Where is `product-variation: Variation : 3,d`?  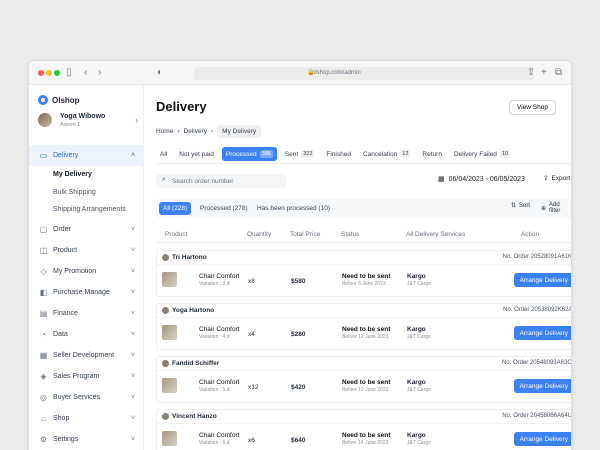
product-variation: Variation : 3,d is located at coordinates (214, 284).